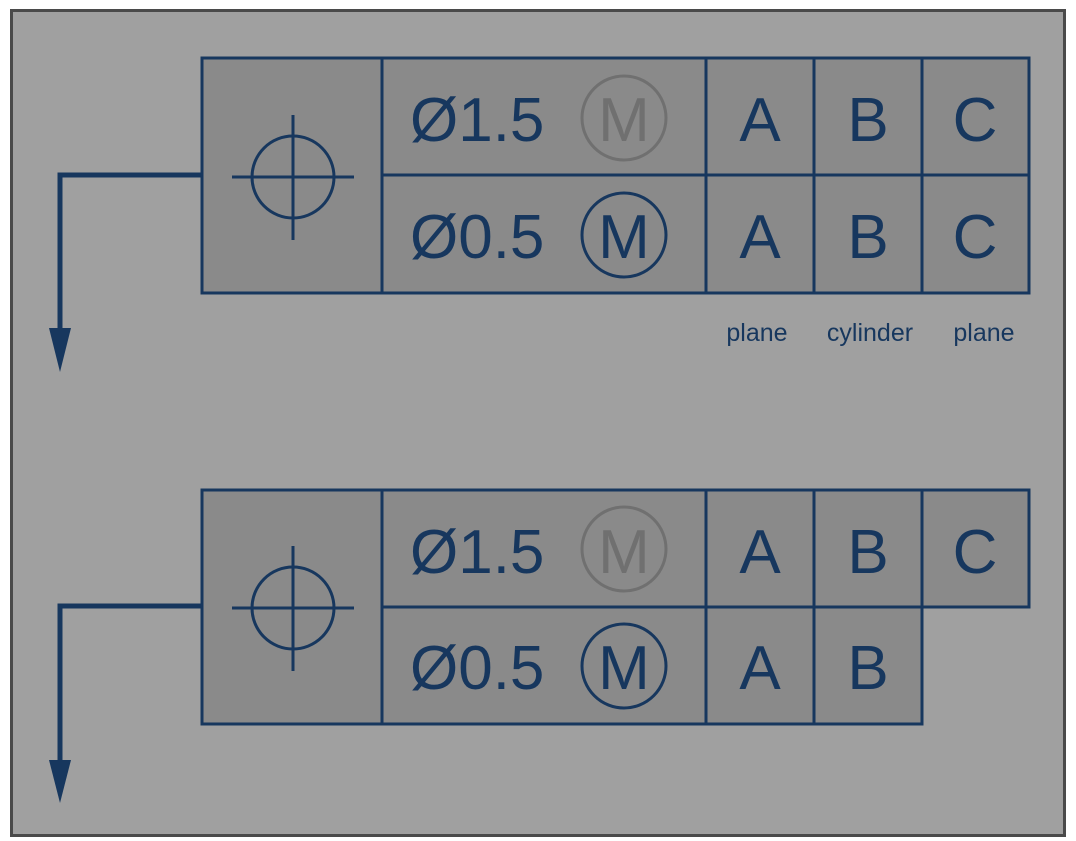 This screenshot has width=1076, height=841. Describe the element at coordinates (756, 333) in the screenshot. I see `datum-note-a: plane` at that location.